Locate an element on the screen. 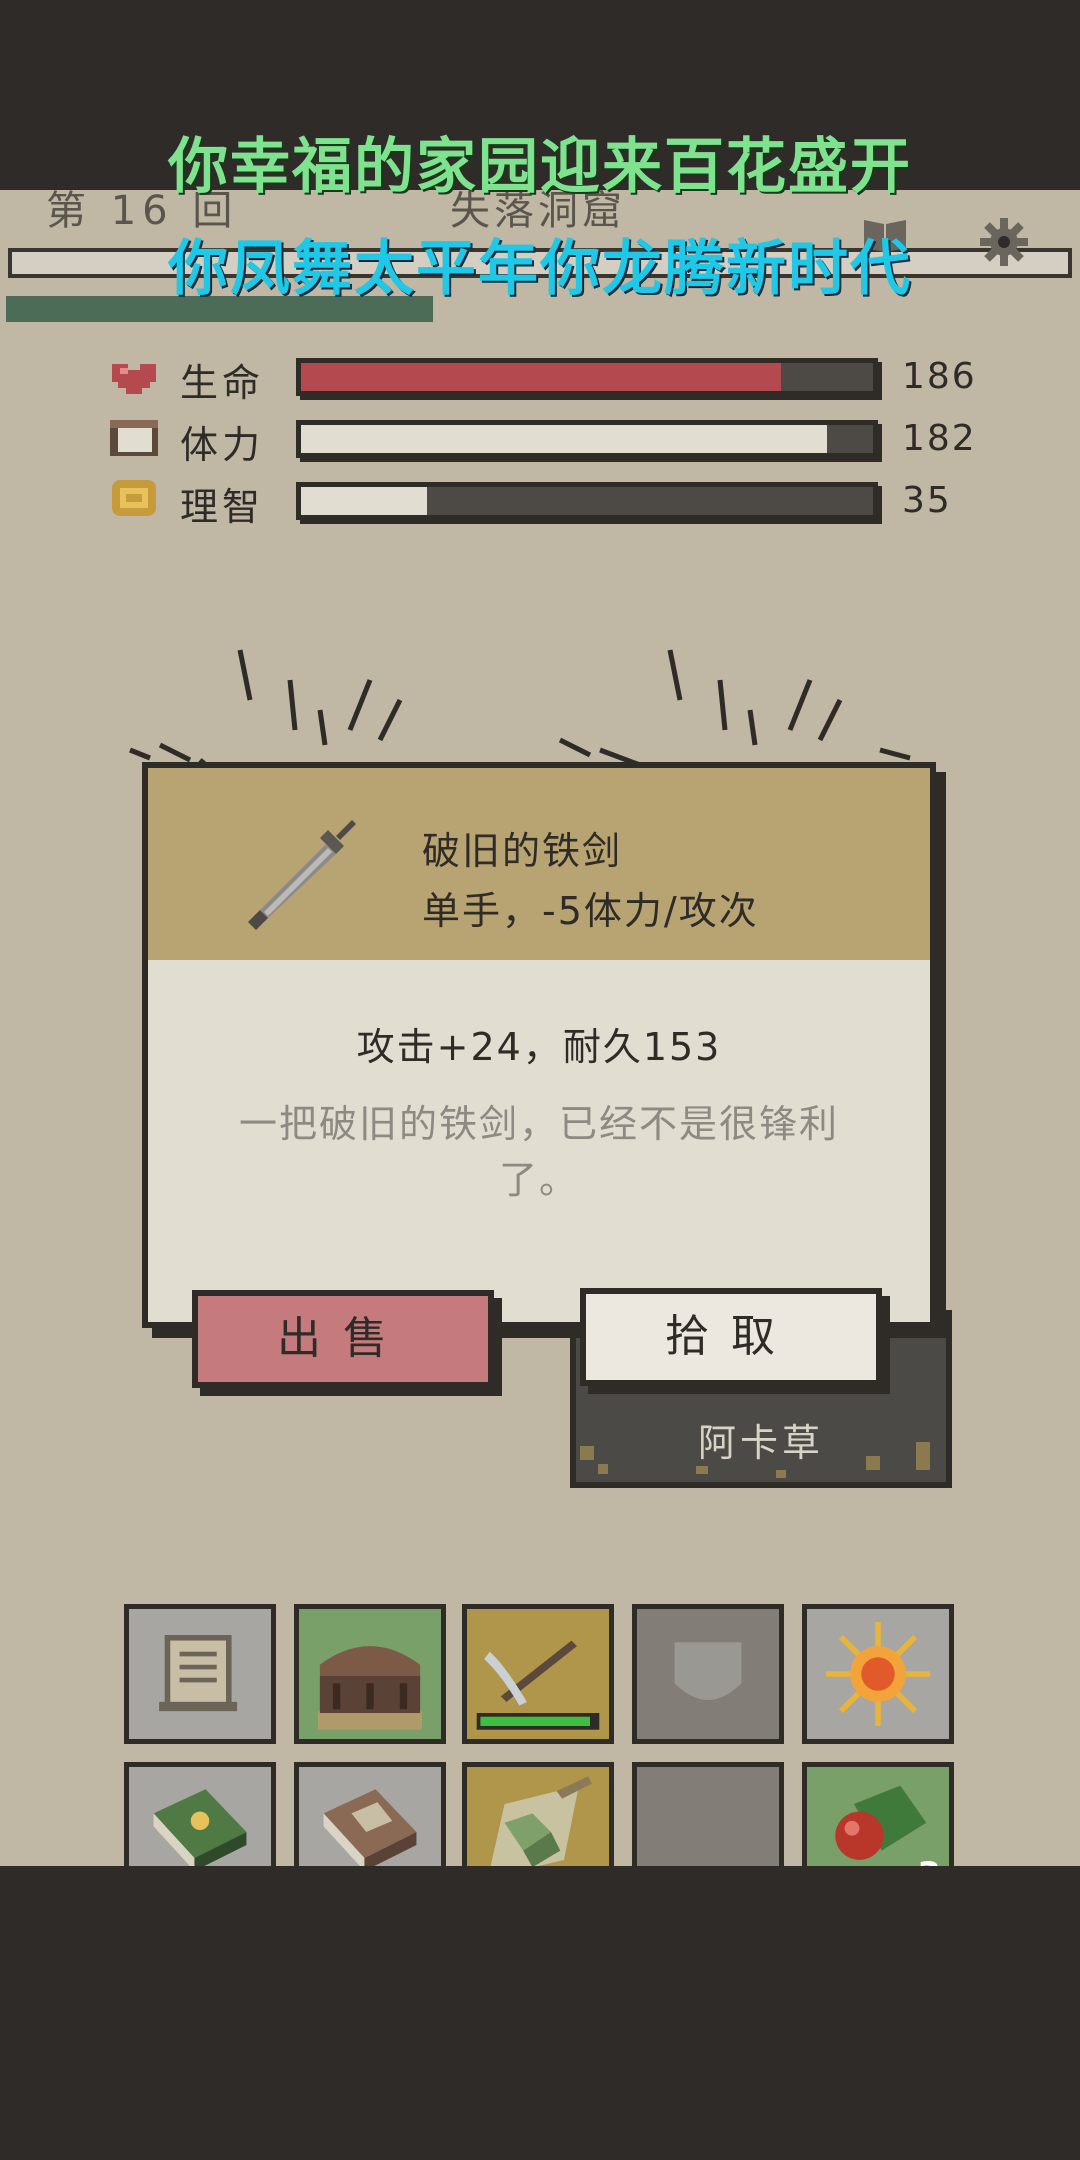 This screenshot has height=2160, width=1080. heart-icon is located at coordinates (134, 379).